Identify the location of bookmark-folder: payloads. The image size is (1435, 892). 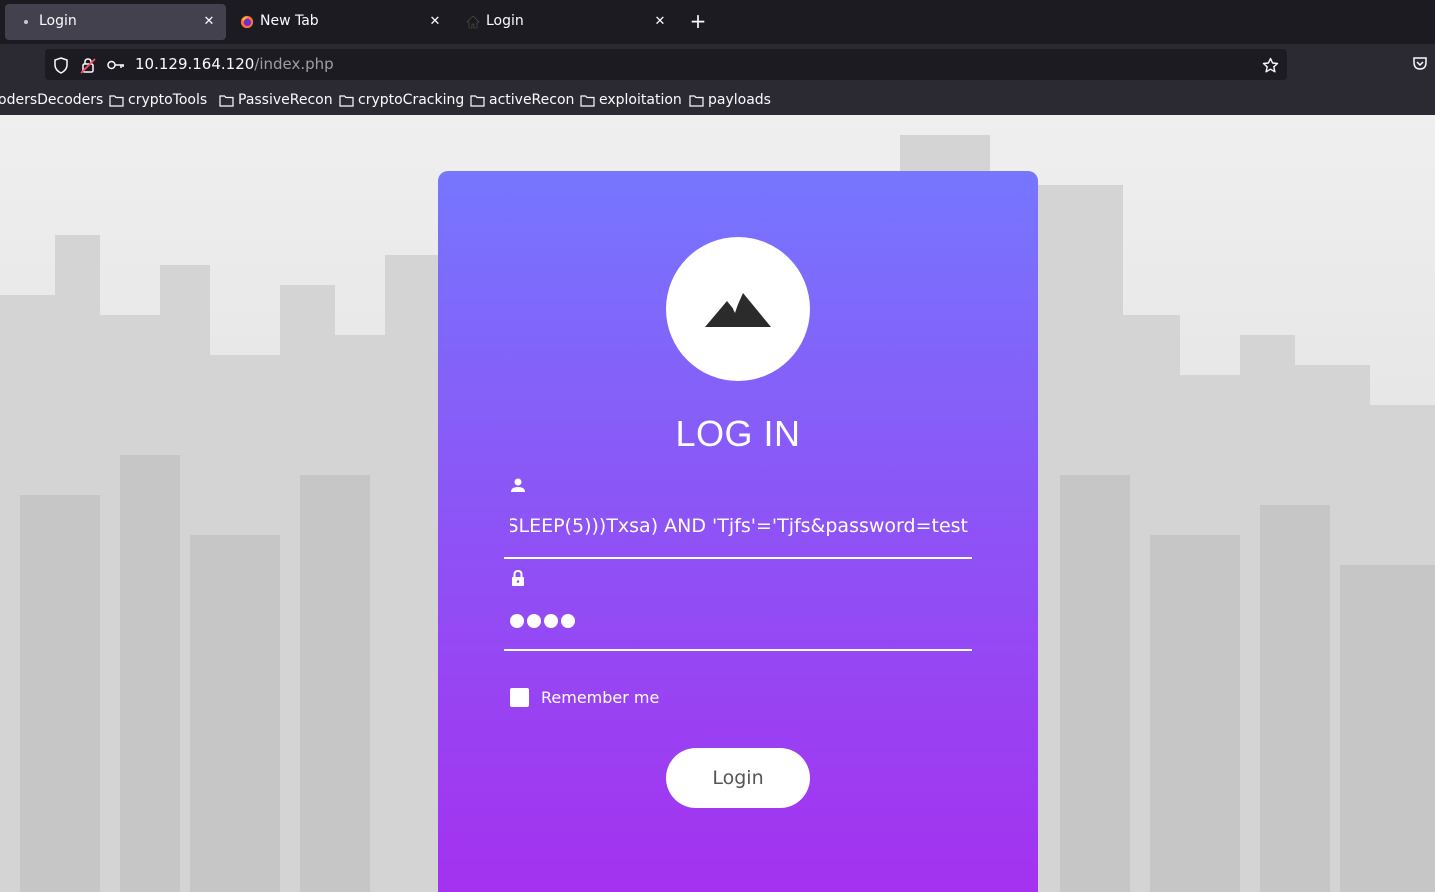
(730, 100).